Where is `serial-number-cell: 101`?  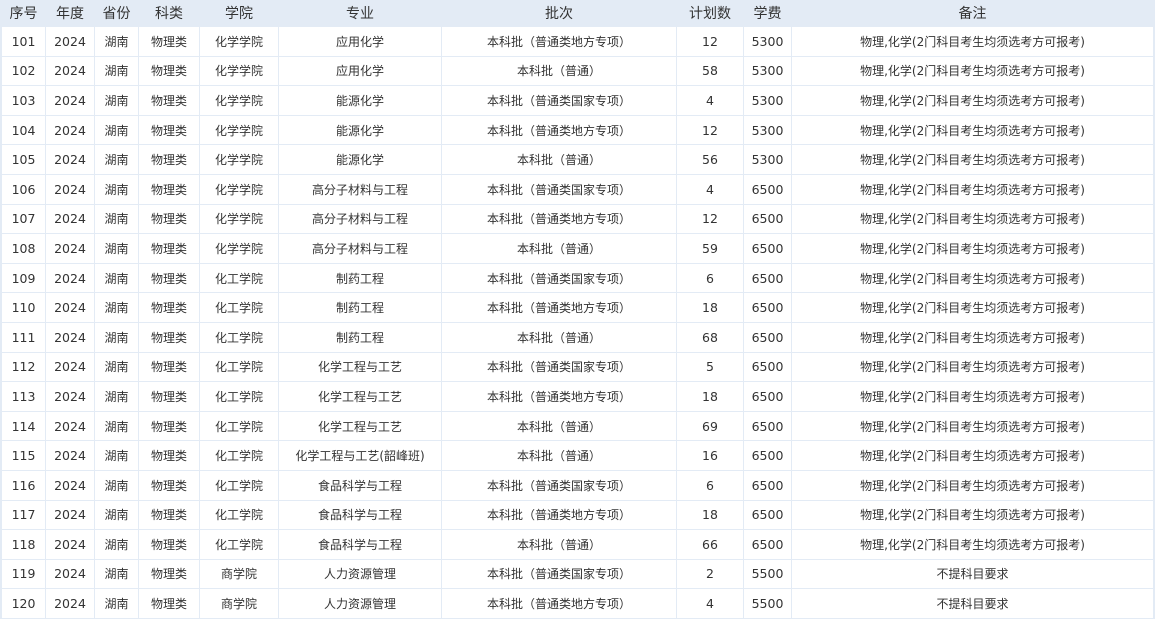
serial-number-cell: 101 is located at coordinates (24, 42).